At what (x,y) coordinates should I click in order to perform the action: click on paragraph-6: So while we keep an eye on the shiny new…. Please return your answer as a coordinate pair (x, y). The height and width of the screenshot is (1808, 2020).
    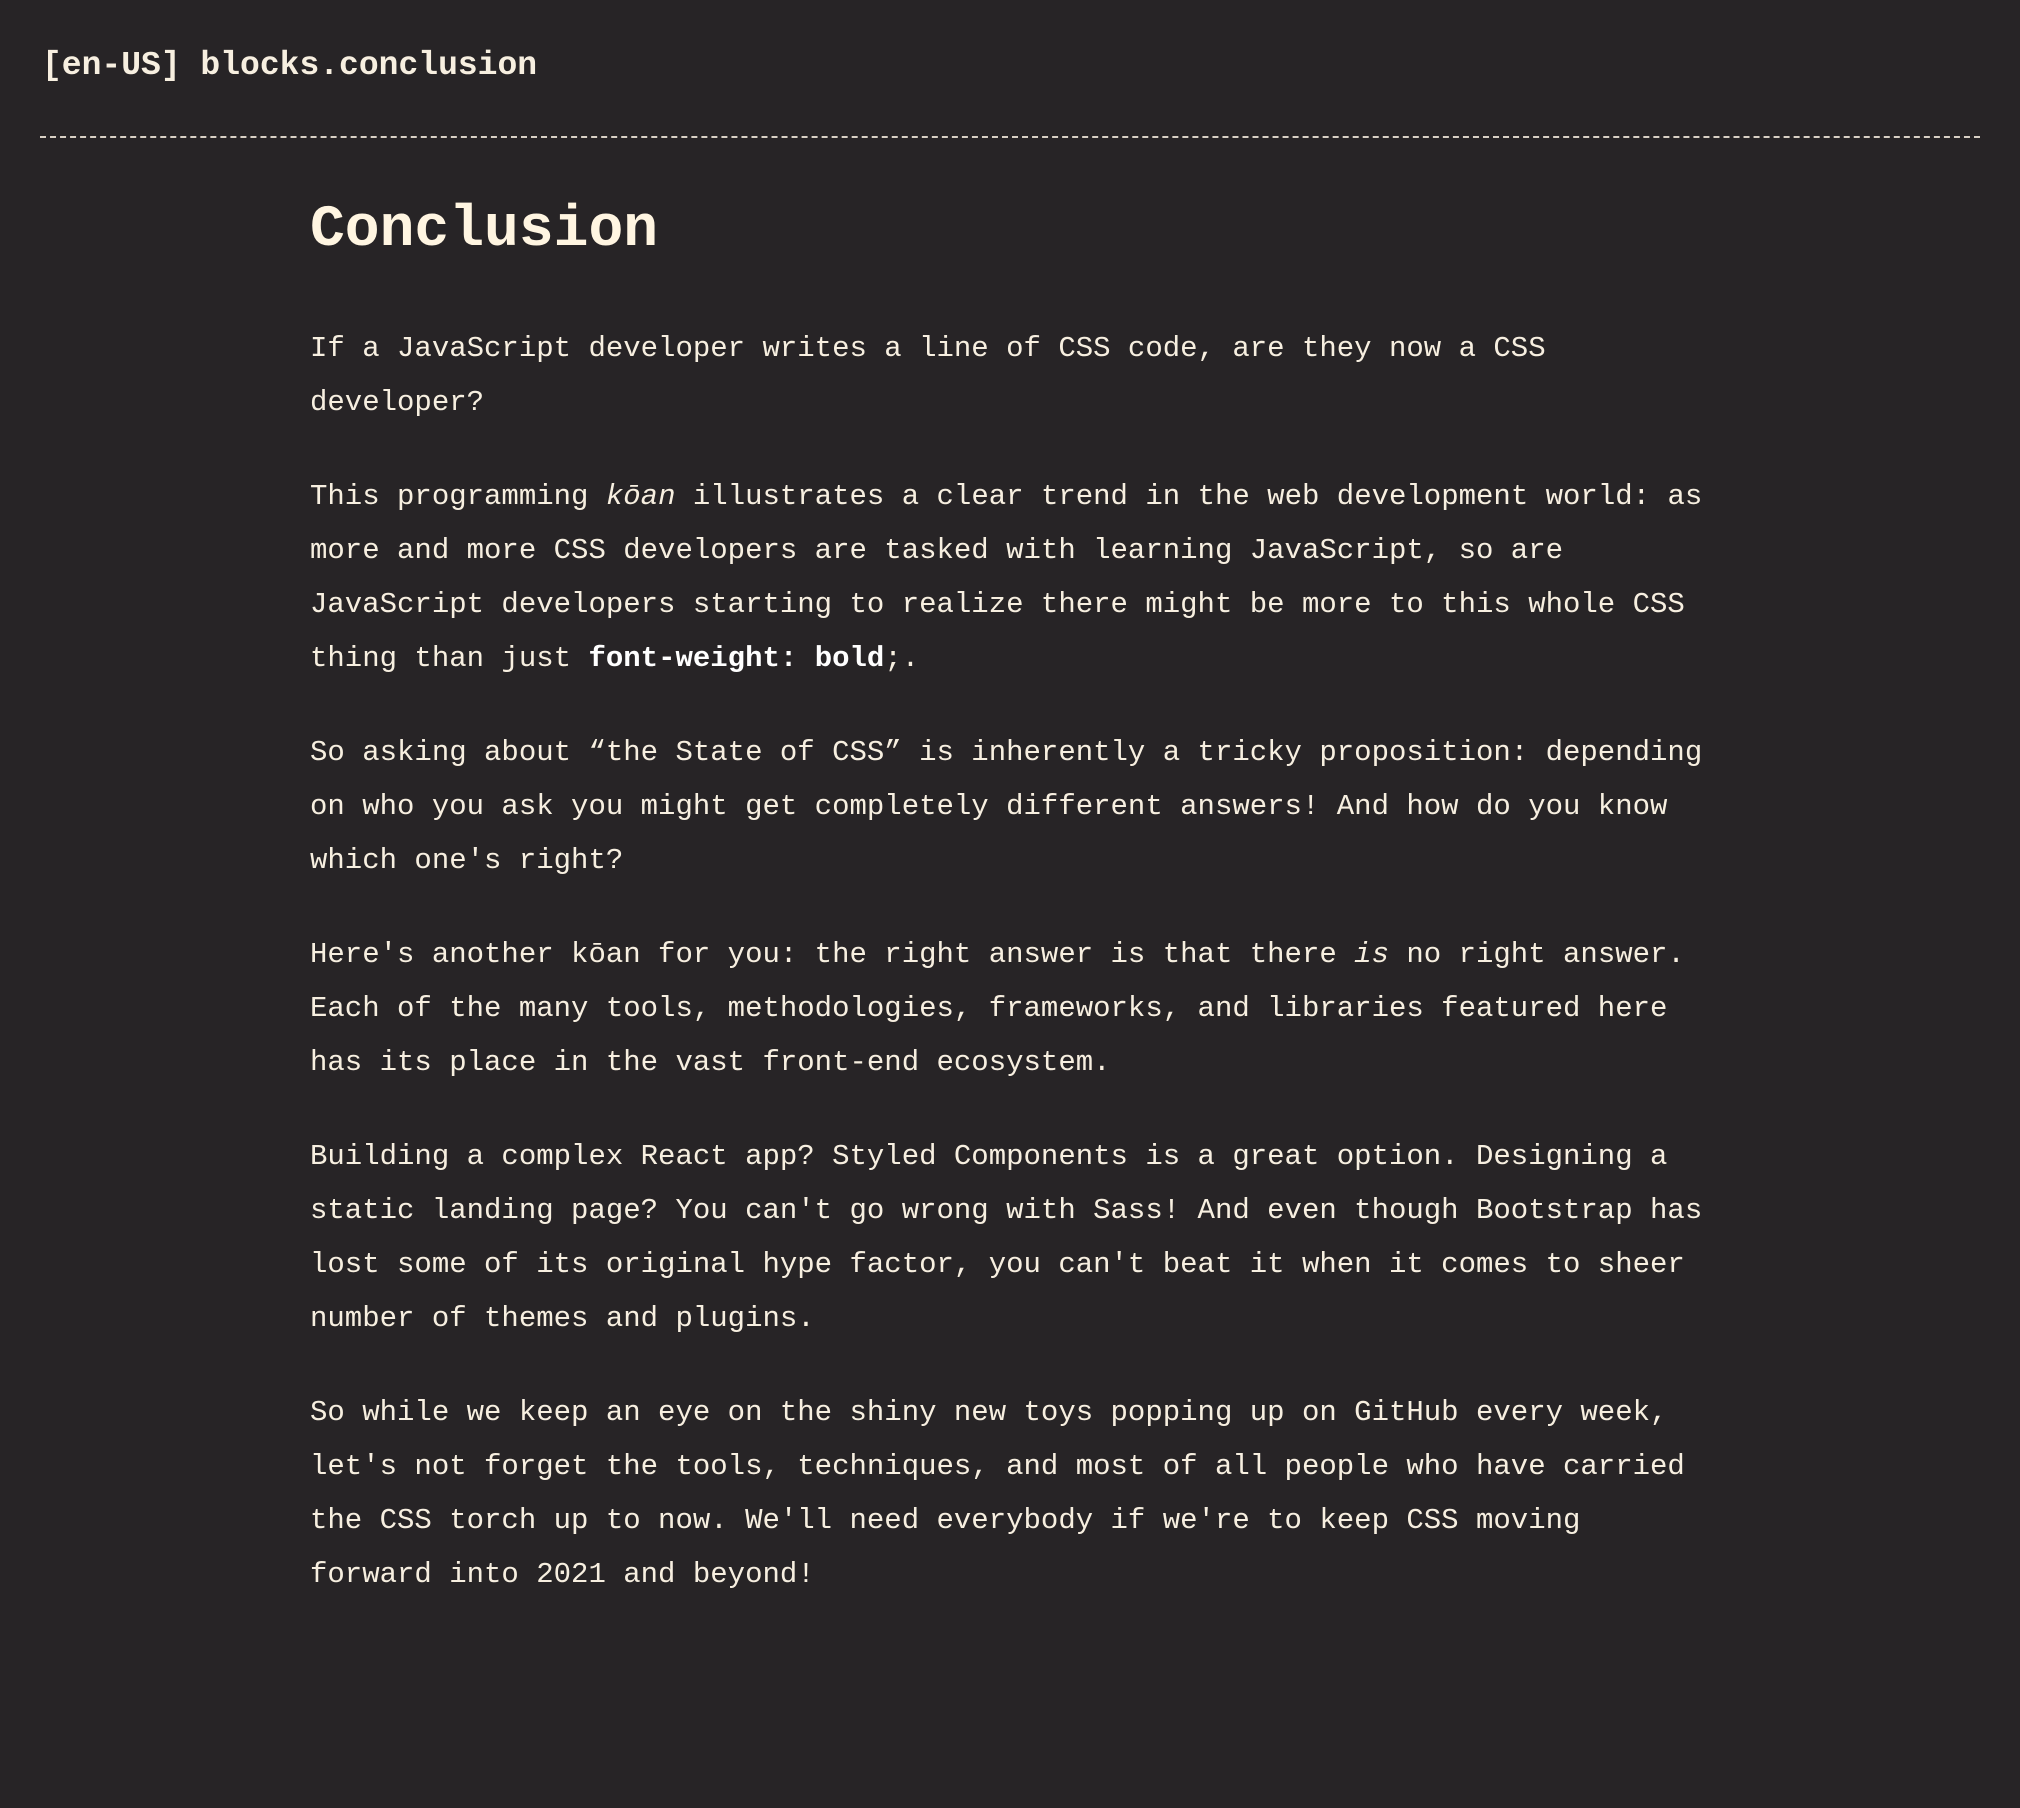
    Looking at the image, I should click on (1006, 1493).